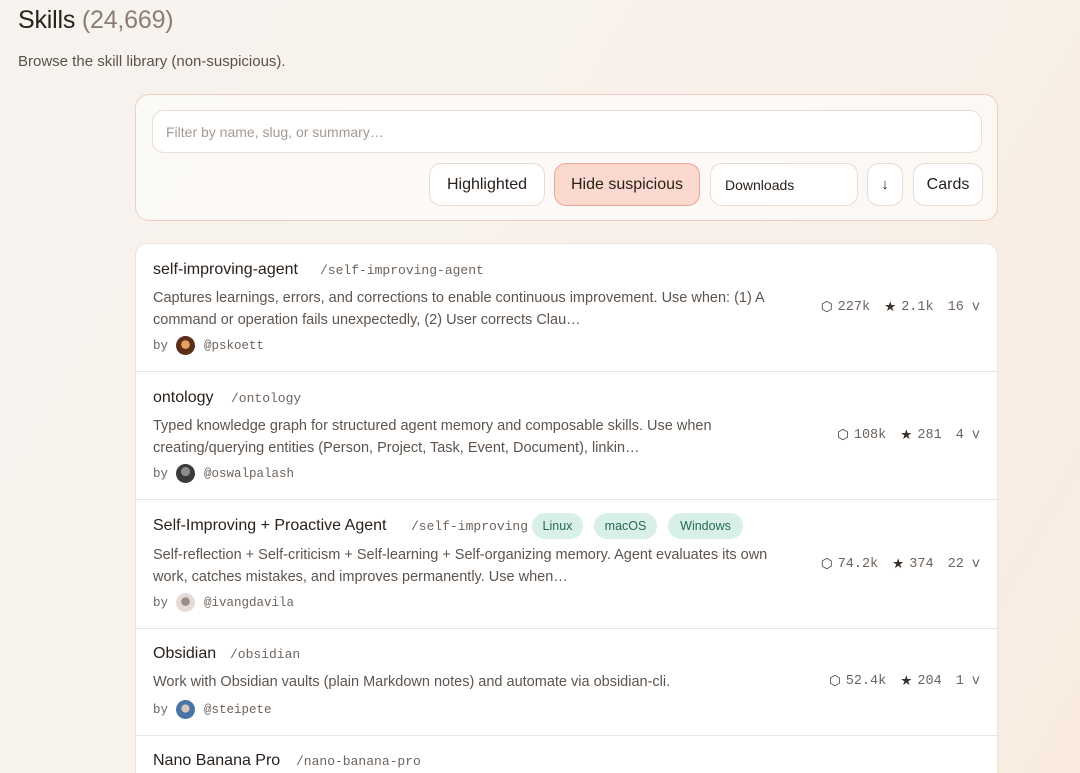  What do you see at coordinates (234, 346) in the screenshot?
I see `author-handle: @pskoett` at bounding box center [234, 346].